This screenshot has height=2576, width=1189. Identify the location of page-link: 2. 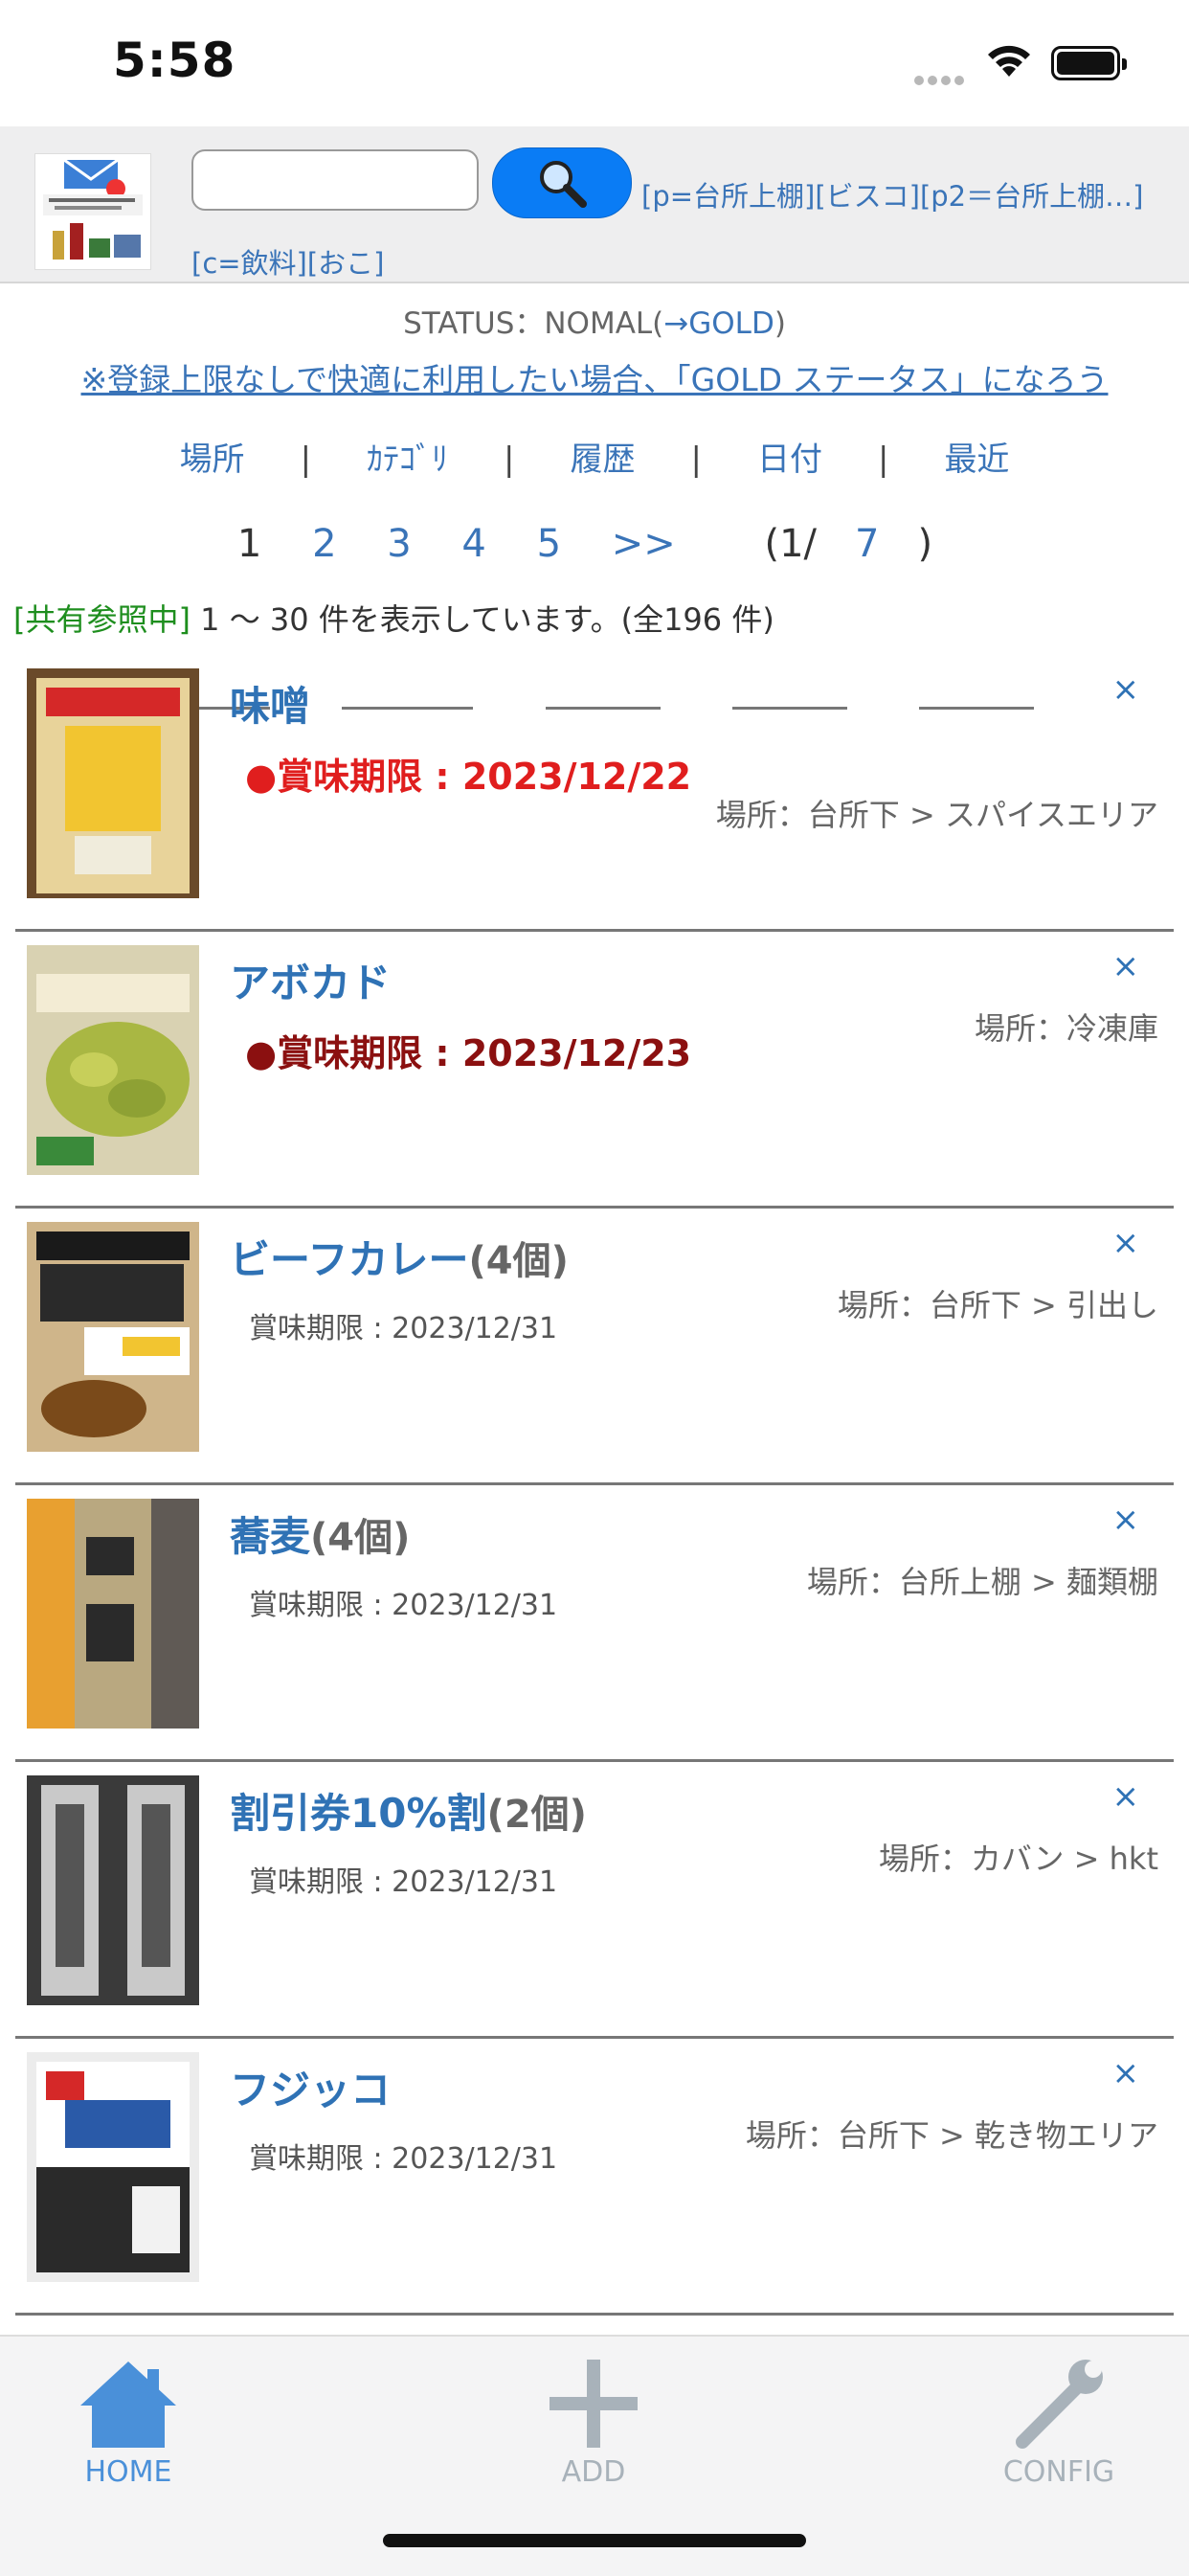
(324, 544).